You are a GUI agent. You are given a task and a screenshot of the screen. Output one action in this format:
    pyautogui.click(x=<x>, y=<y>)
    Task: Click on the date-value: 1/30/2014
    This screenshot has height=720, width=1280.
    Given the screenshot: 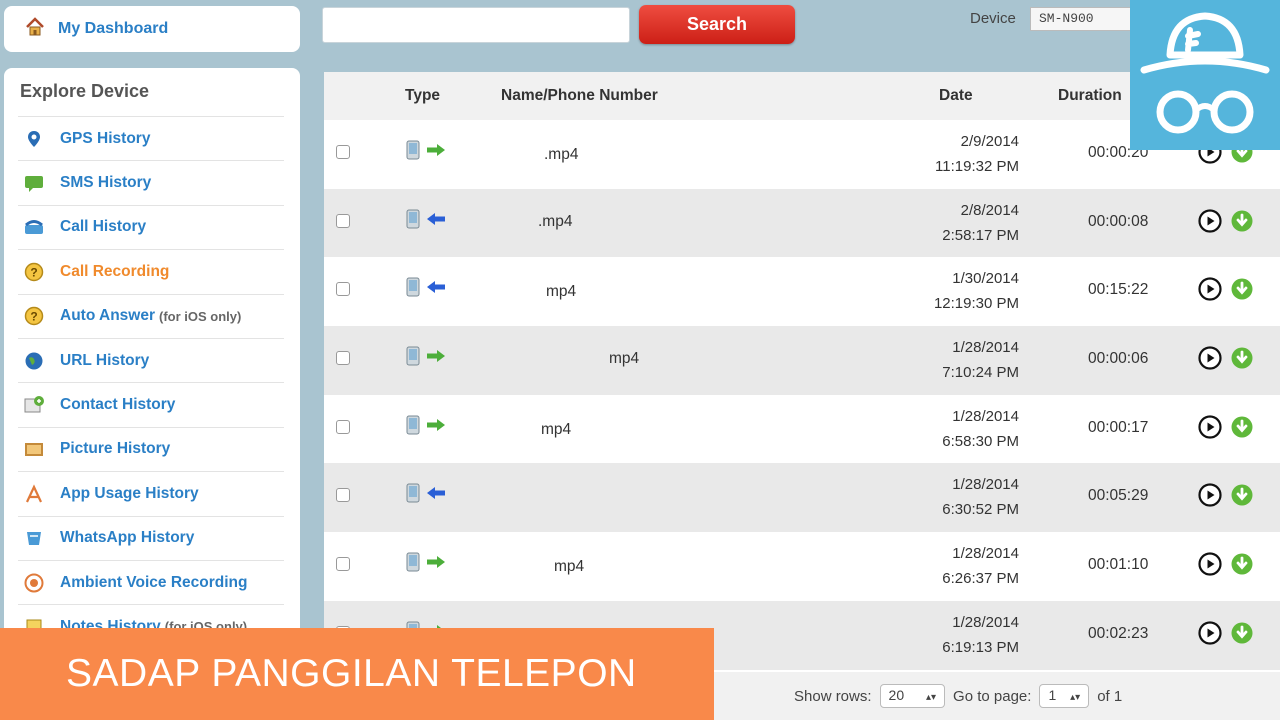 What is the action you would take?
    pyautogui.click(x=985, y=279)
    